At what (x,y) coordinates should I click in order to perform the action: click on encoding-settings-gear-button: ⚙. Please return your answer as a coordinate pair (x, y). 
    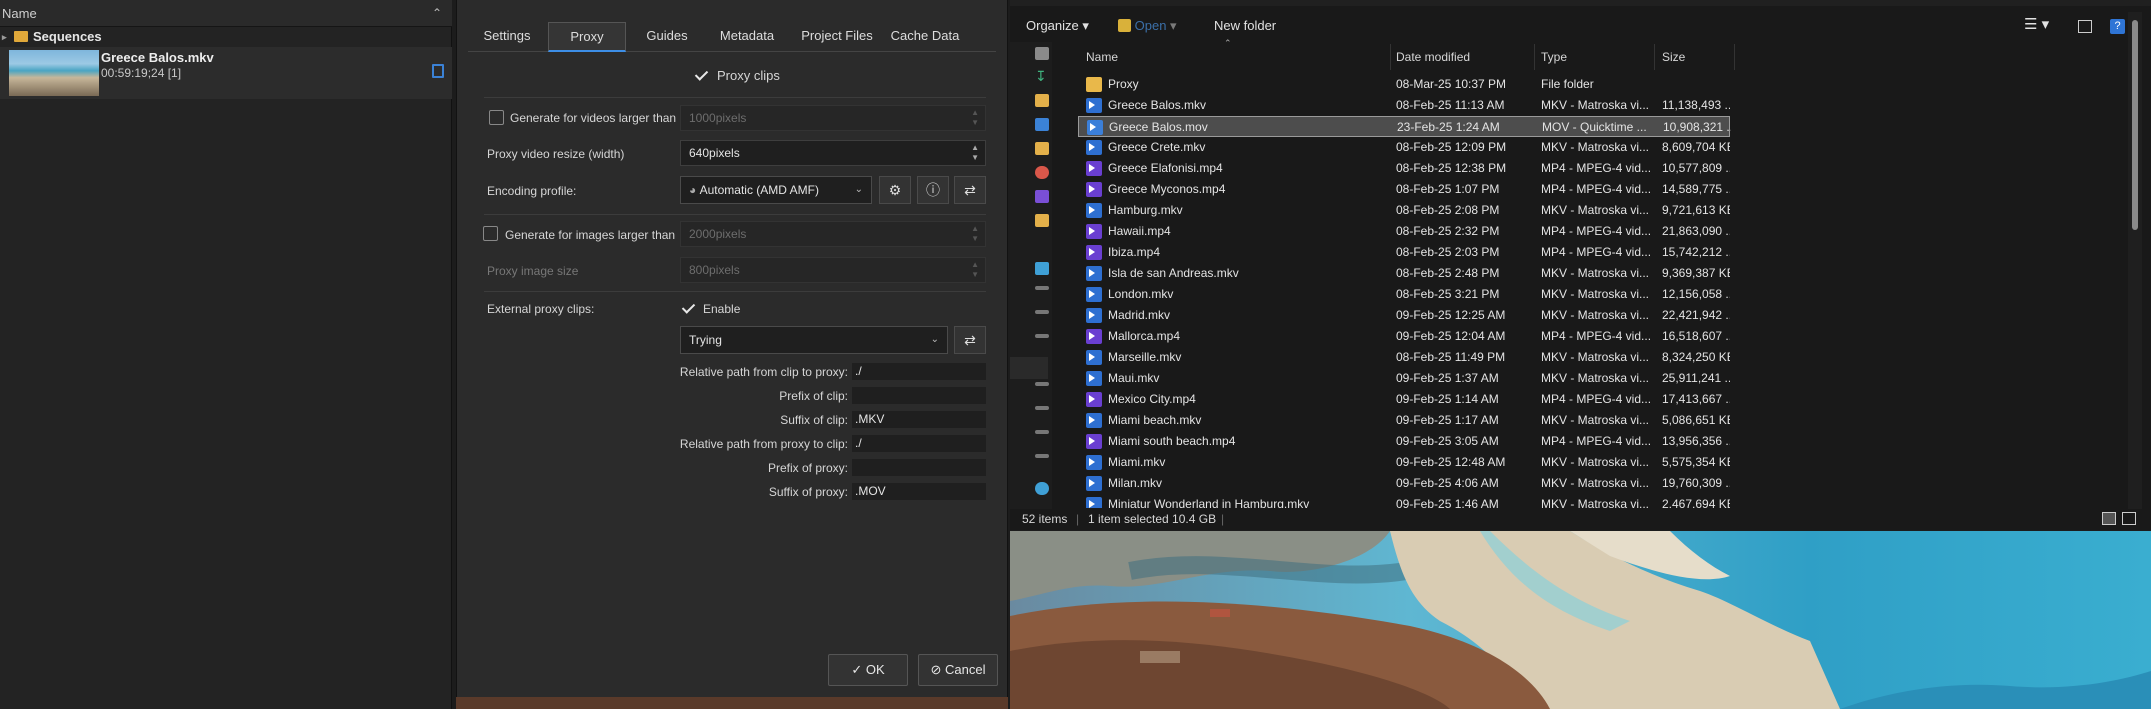
    Looking at the image, I should click on (895, 190).